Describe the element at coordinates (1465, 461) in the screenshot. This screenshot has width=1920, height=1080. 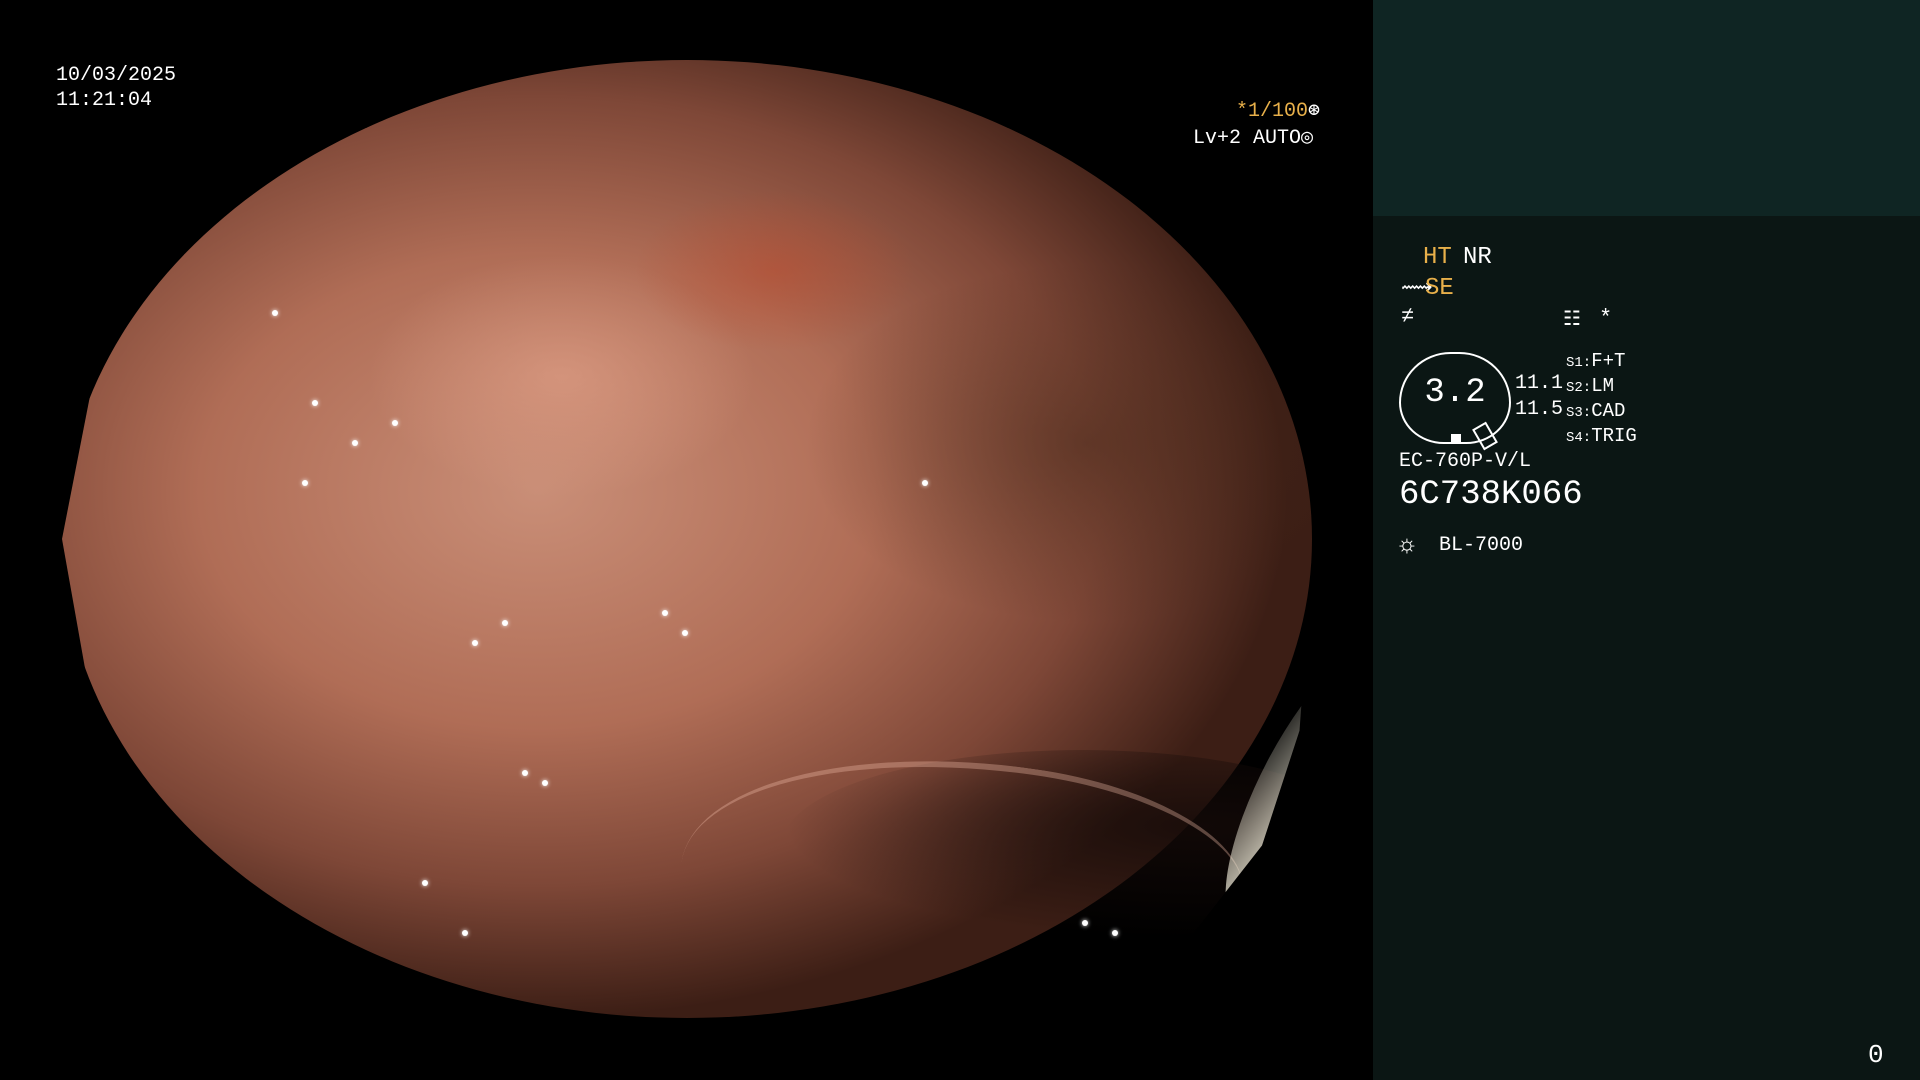
I see `scope-model: EC-760P-V/L` at that location.